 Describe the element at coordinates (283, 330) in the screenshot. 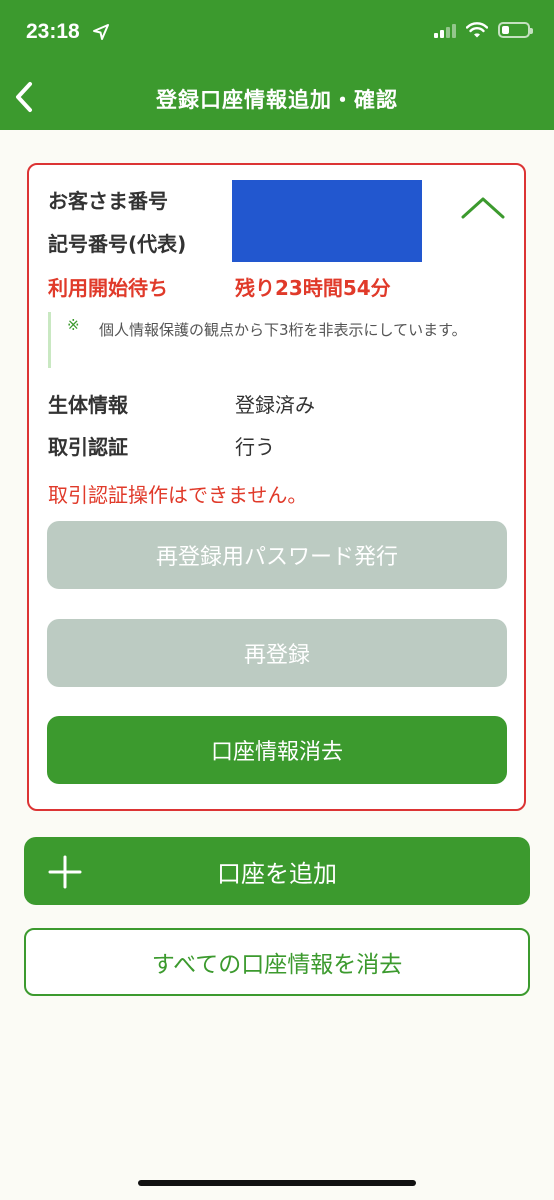

I see `note-text: 個人情報保護の観点から下3桁を非表示にしています。` at that location.